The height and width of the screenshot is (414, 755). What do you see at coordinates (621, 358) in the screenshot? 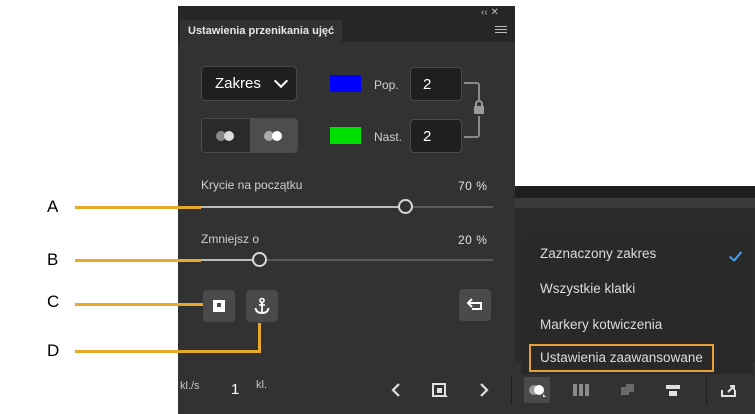
I see `advanced-settings-highlight` at bounding box center [621, 358].